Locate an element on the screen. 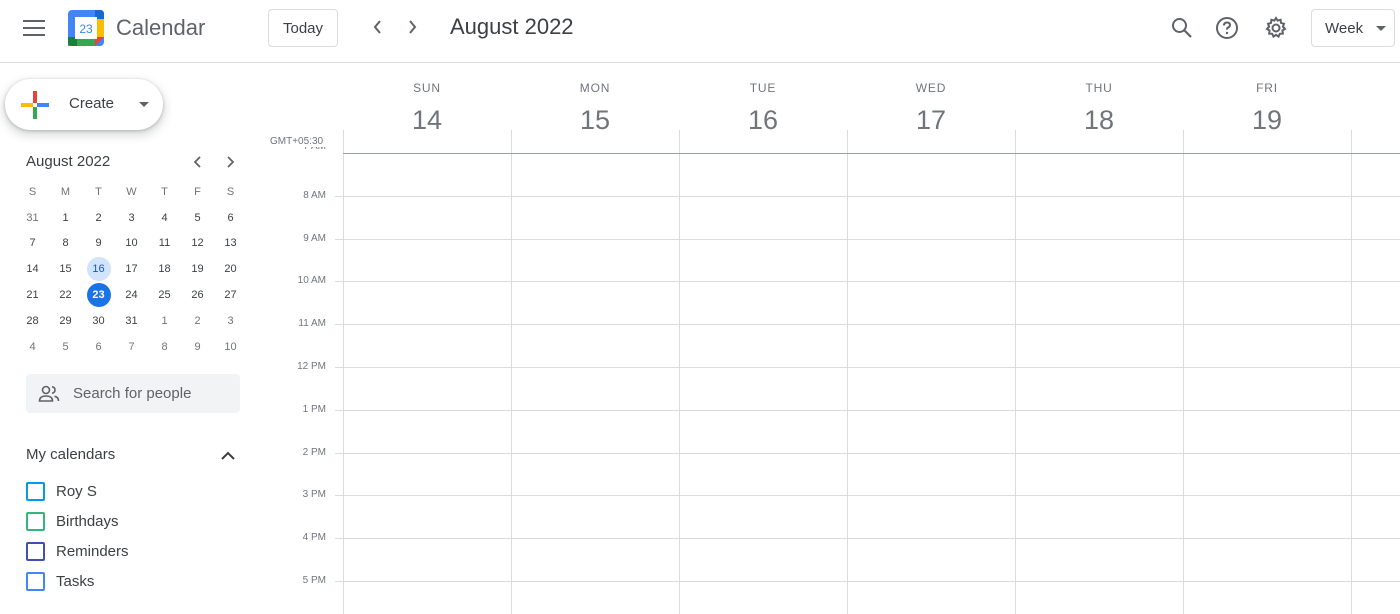 This screenshot has width=1400, height=614. day-column-header: MON 15 is located at coordinates (595, 107).